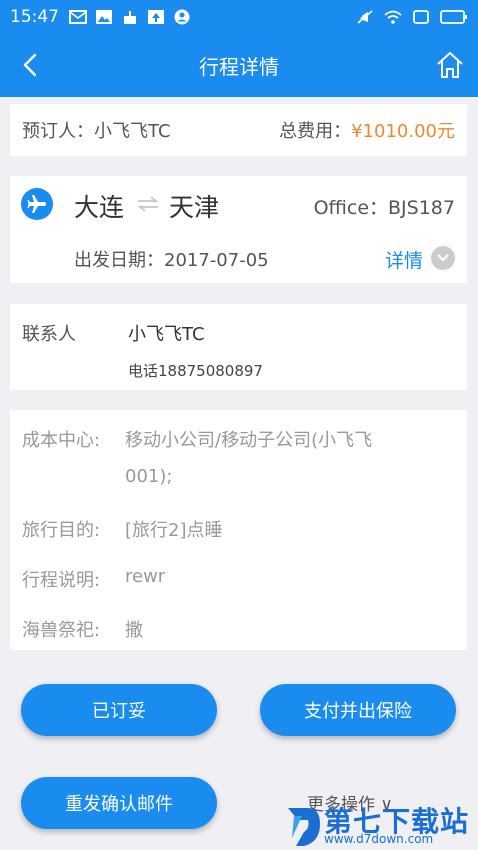 This screenshot has height=850, width=478. I want to click on booker-card: 预订人：小飞飞TC 总费用：¥1010.00元, so click(238, 130).